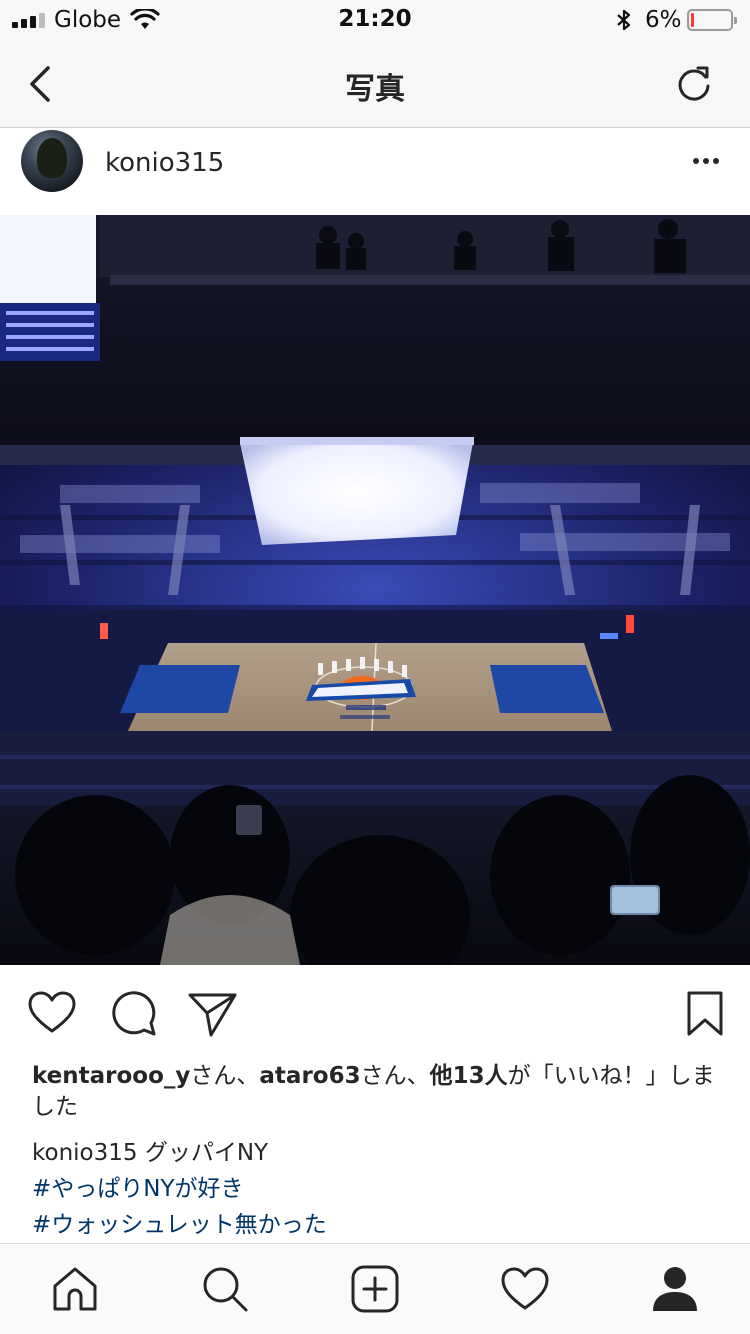 This screenshot has width=750, height=1334. I want to click on activity-icon, so click(525, 1289).